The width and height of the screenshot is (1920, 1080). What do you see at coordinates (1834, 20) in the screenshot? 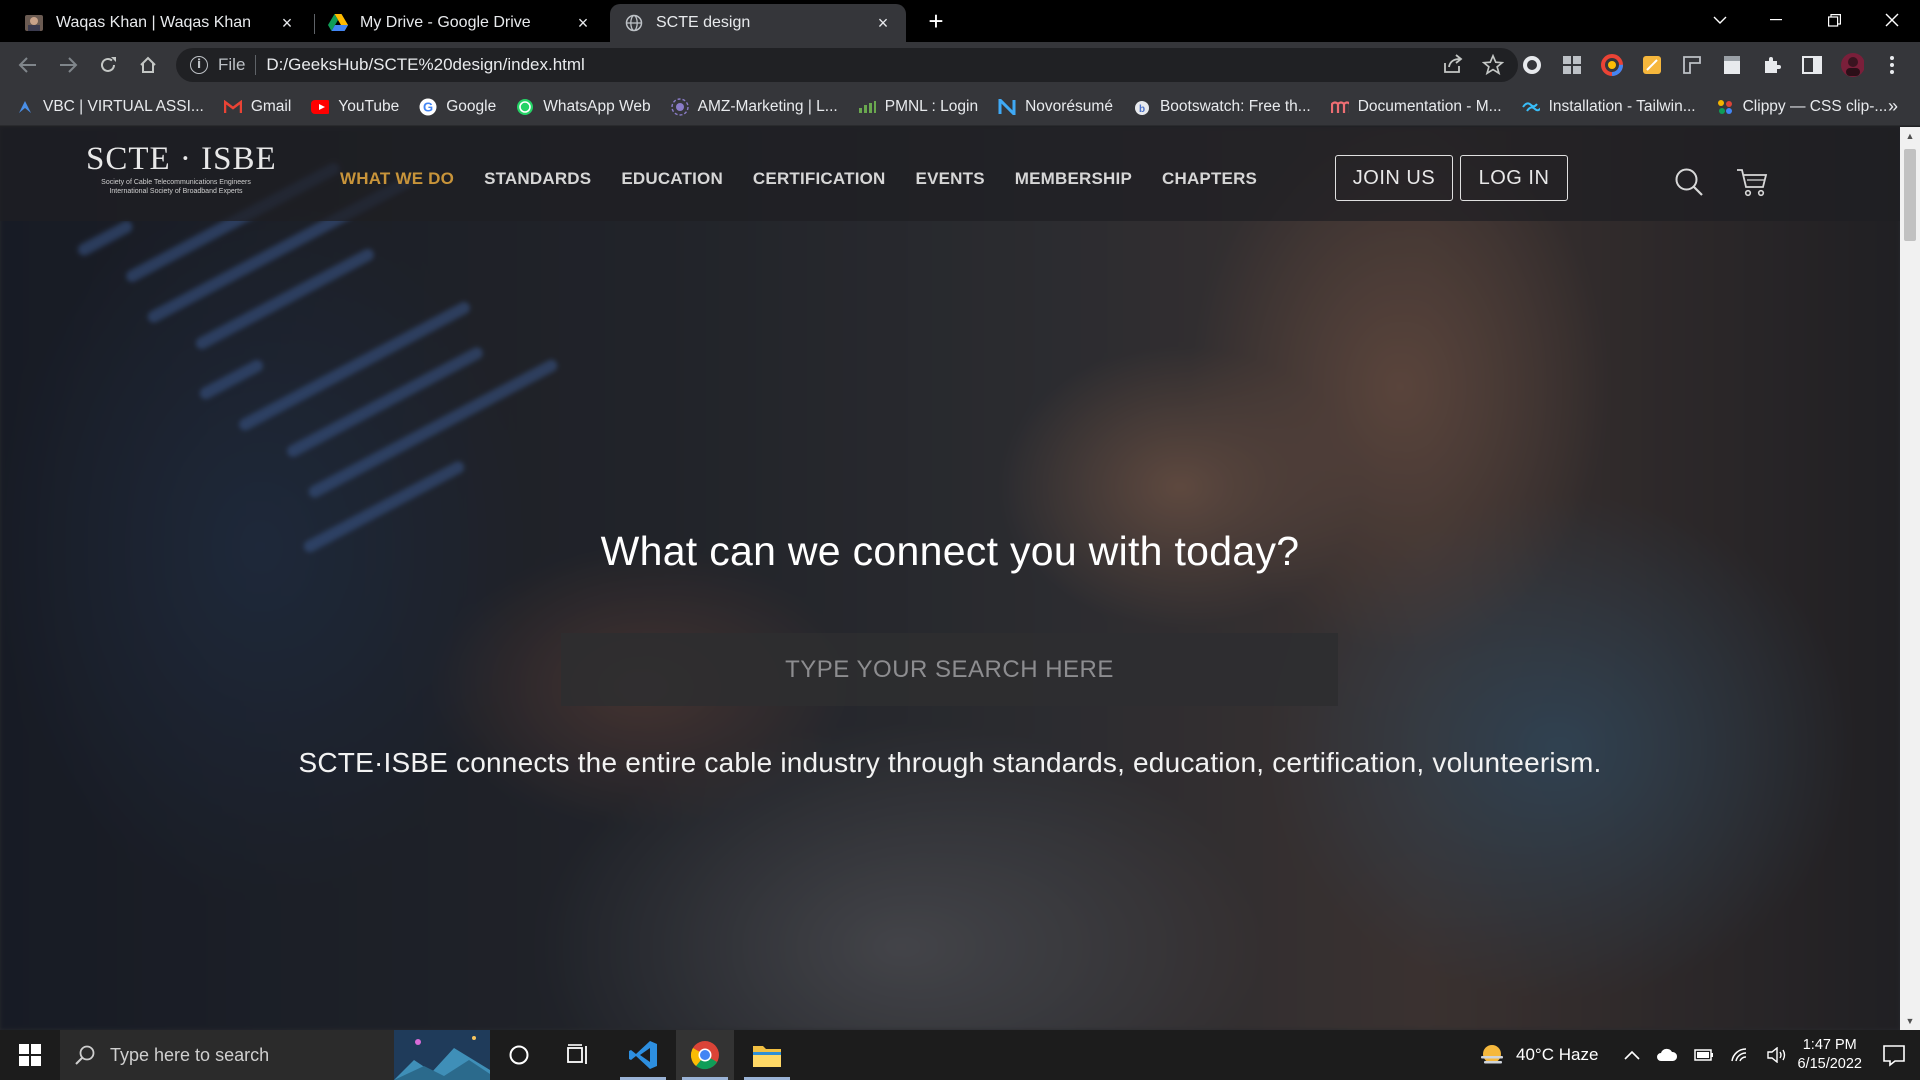
I see `restore-button` at bounding box center [1834, 20].